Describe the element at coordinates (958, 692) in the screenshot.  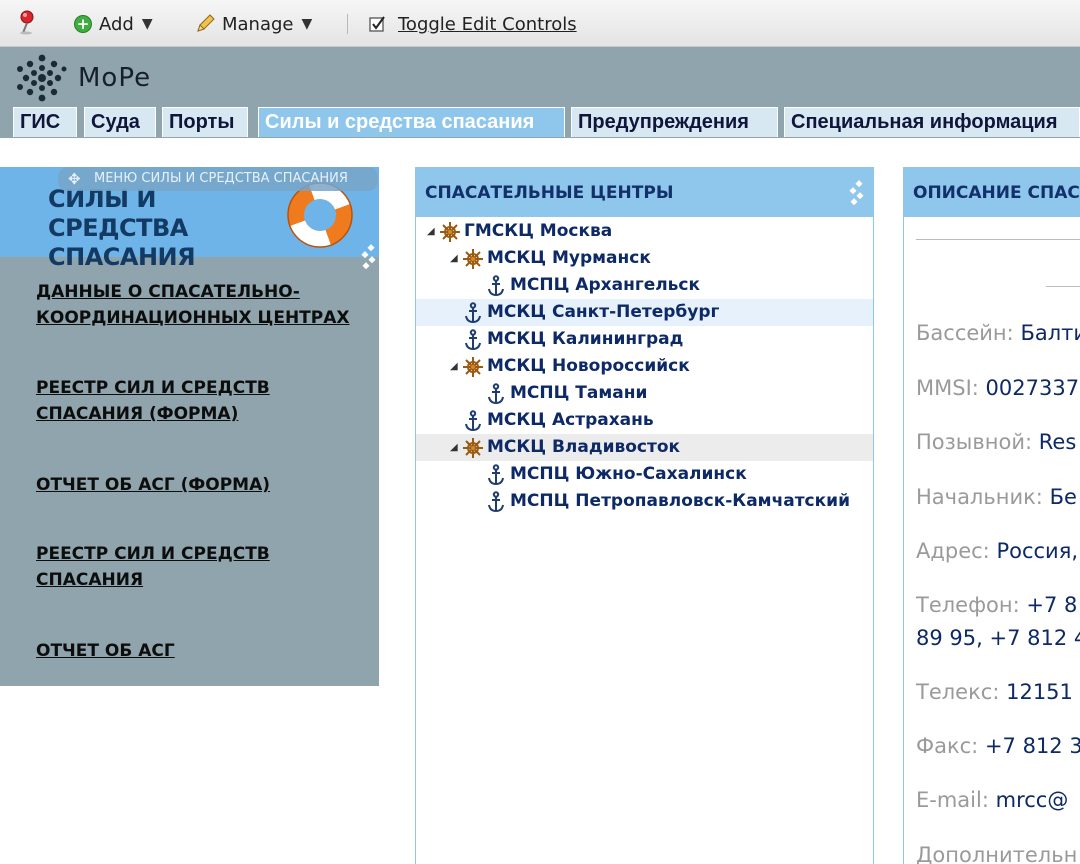
I see `field-key: Телекс:` at that location.